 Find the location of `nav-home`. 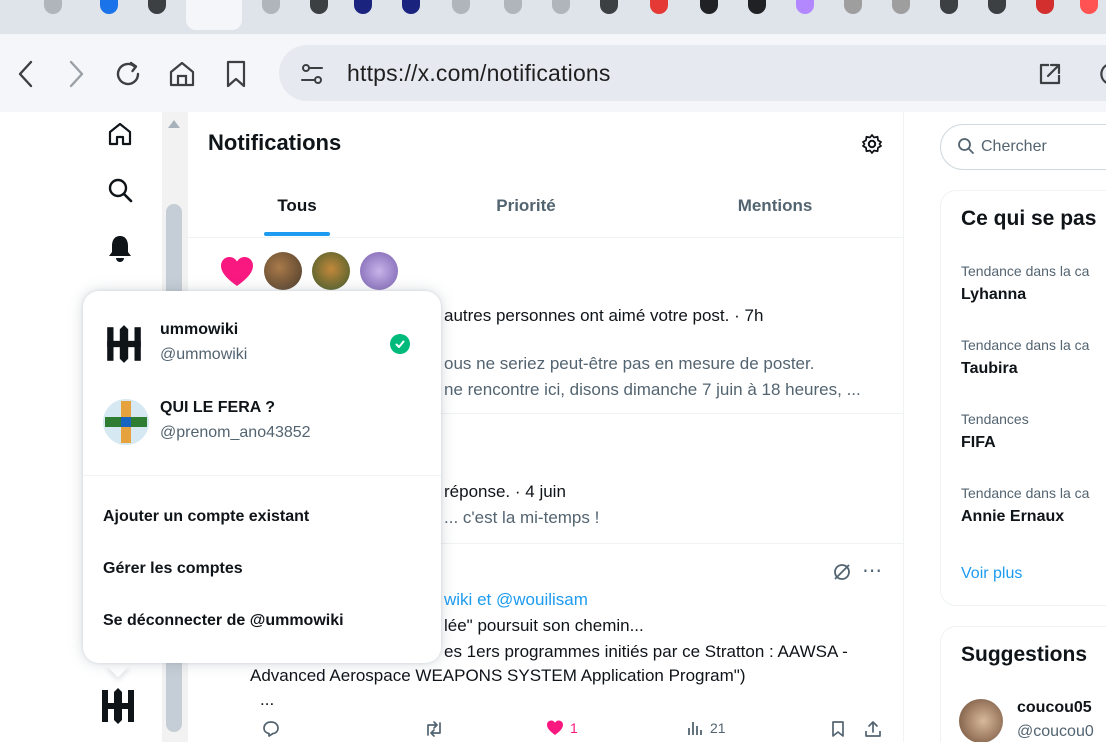

nav-home is located at coordinates (120, 134).